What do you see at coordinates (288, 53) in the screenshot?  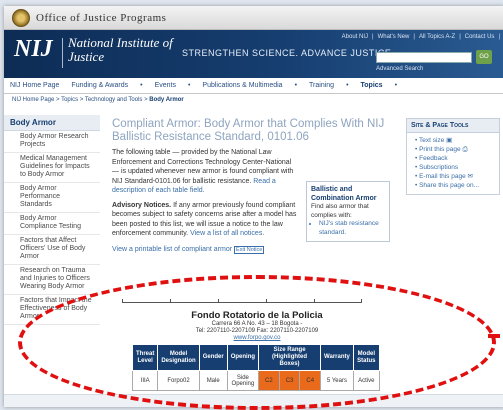 I see `tagline: STRENGTHEN SCIENCE. ADVANCE JUSTICE.` at bounding box center [288, 53].